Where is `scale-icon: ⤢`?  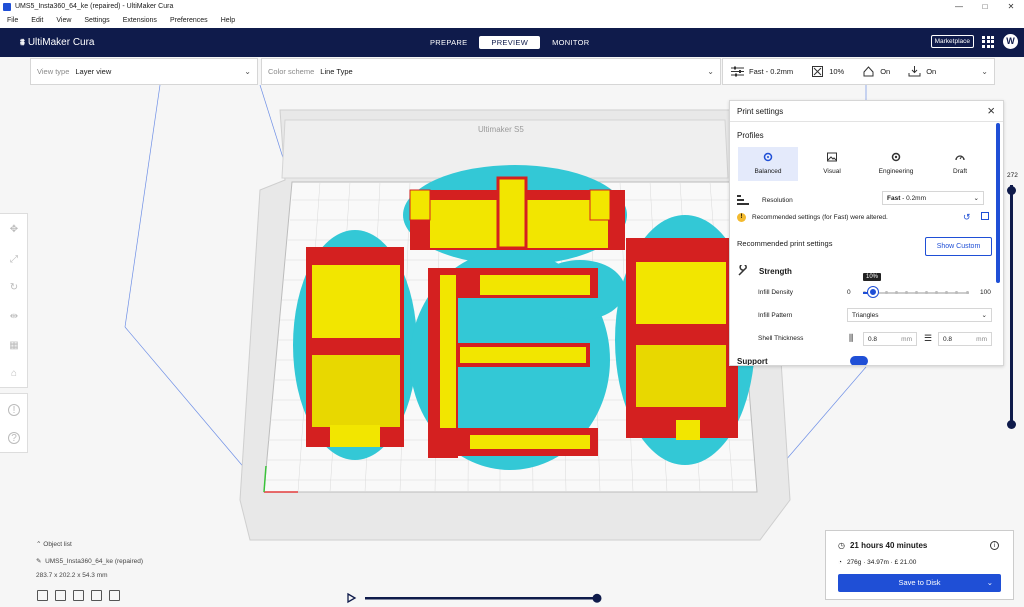
scale-icon: ⤢ is located at coordinates (14, 260).